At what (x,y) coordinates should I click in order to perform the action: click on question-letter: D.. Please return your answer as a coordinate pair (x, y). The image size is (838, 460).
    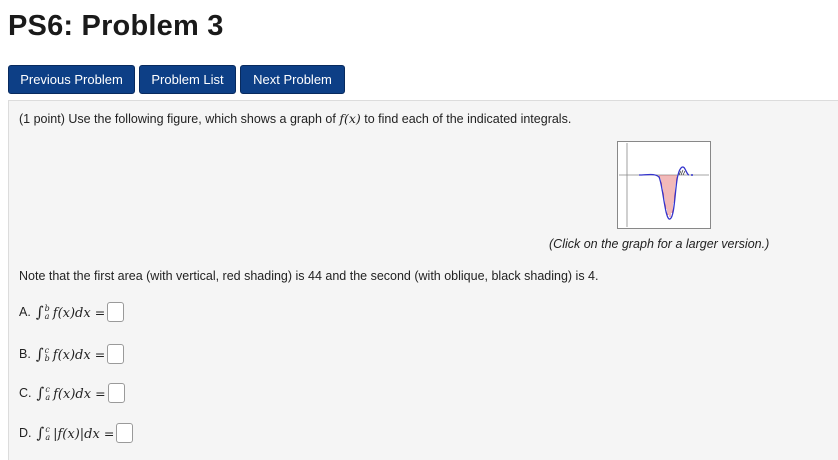
    Looking at the image, I should click on (25, 433).